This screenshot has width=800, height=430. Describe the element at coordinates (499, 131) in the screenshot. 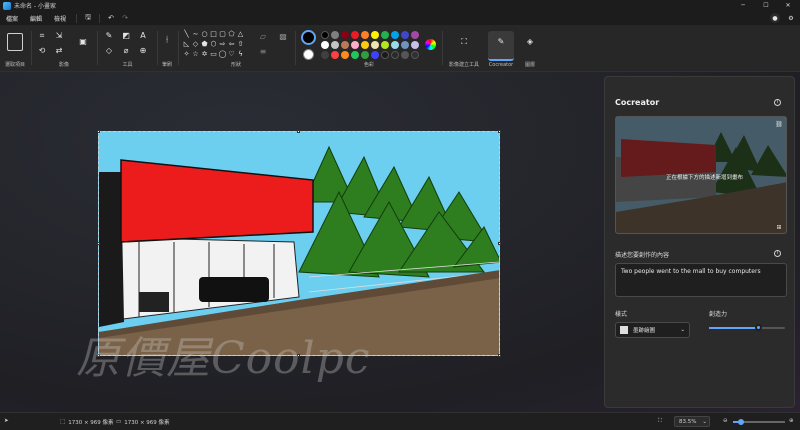

I see `resize-handle-tr` at that location.